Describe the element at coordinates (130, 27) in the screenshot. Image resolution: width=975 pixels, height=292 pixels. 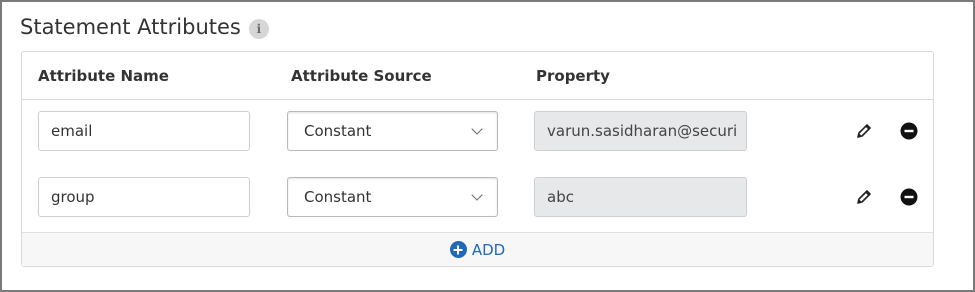
I see `section-title: Statement Attributes` at that location.